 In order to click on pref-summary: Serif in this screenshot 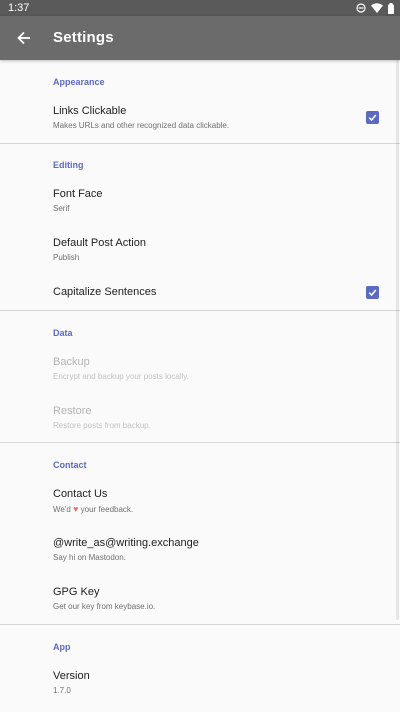, I will do `click(61, 208)`.